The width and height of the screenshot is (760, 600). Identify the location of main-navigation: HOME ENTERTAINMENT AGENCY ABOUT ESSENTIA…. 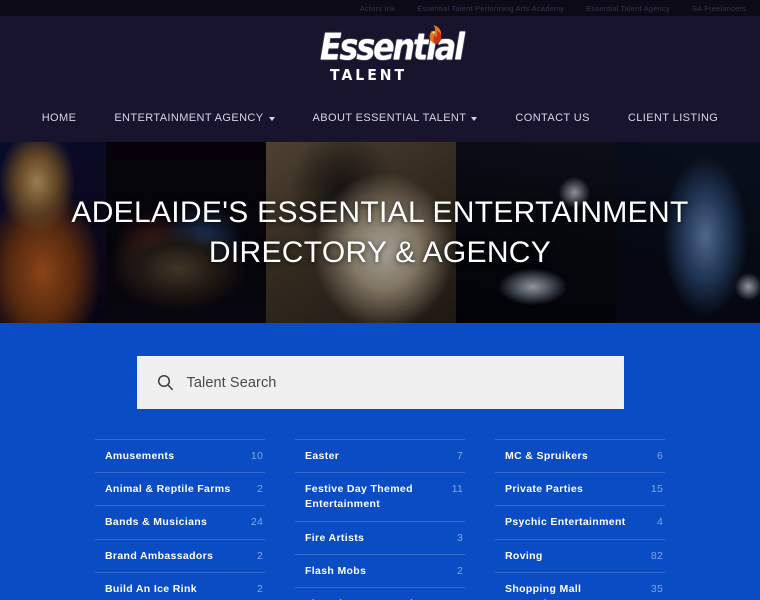
(380, 118).